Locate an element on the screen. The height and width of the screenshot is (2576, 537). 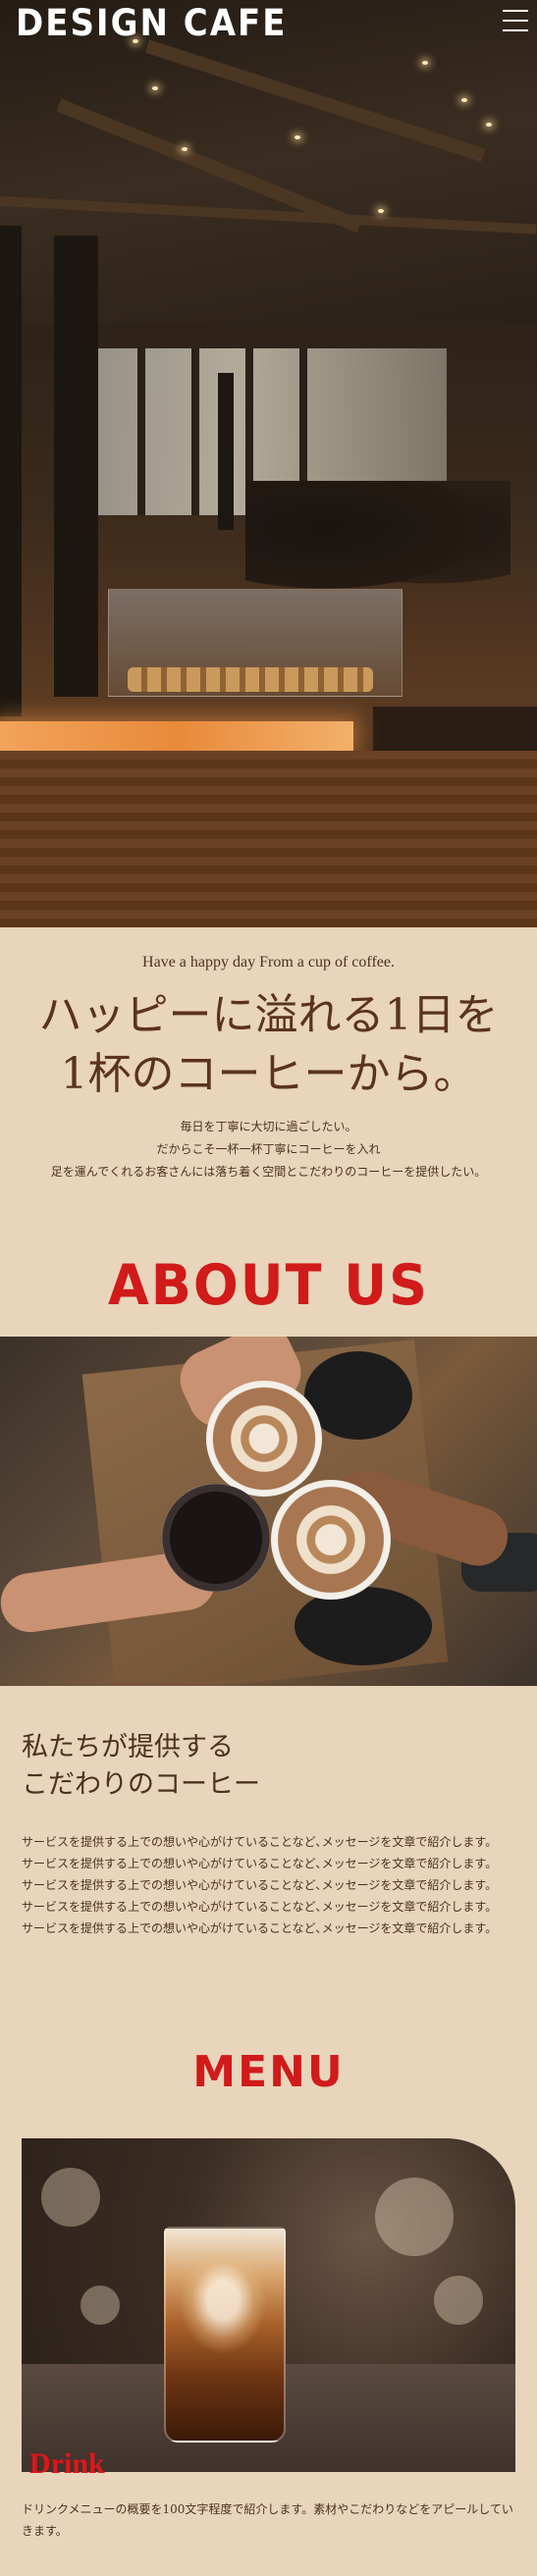
intro-line: だからこそ一杯一杯丁寧にコーヒーを入れ is located at coordinates (268, 1149).